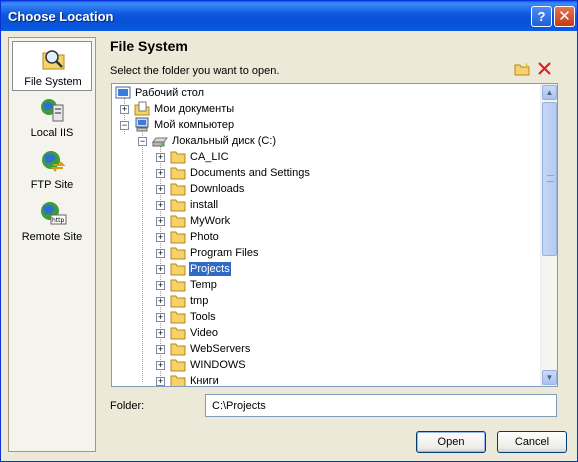 This screenshot has height=462, width=578. I want to click on ftp-globe-icon, so click(54, 161).